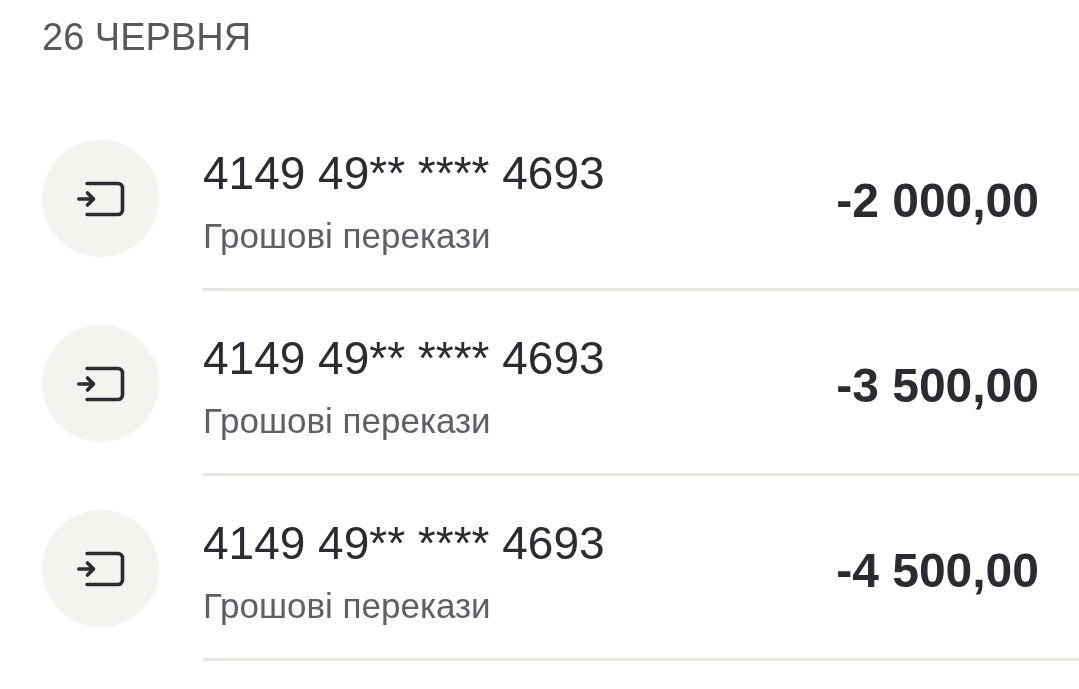 The width and height of the screenshot is (1079, 689). Describe the element at coordinates (147, 37) in the screenshot. I see `date-header: 26 ЧЕРВНЯ` at that location.